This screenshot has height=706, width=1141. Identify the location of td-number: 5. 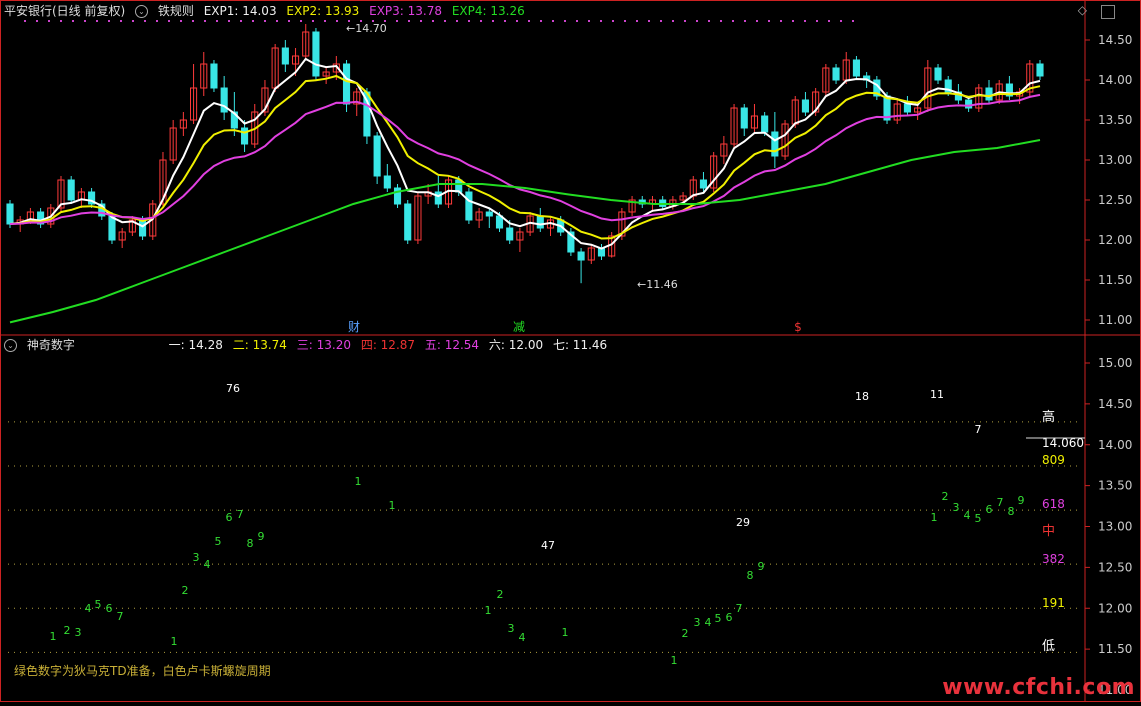
(98, 604).